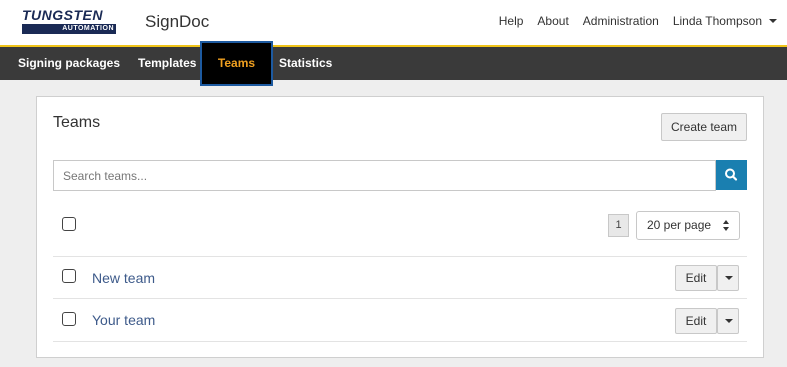  What do you see at coordinates (177, 21) in the screenshot?
I see `app-title: SignDoc` at bounding box center [177, 21].